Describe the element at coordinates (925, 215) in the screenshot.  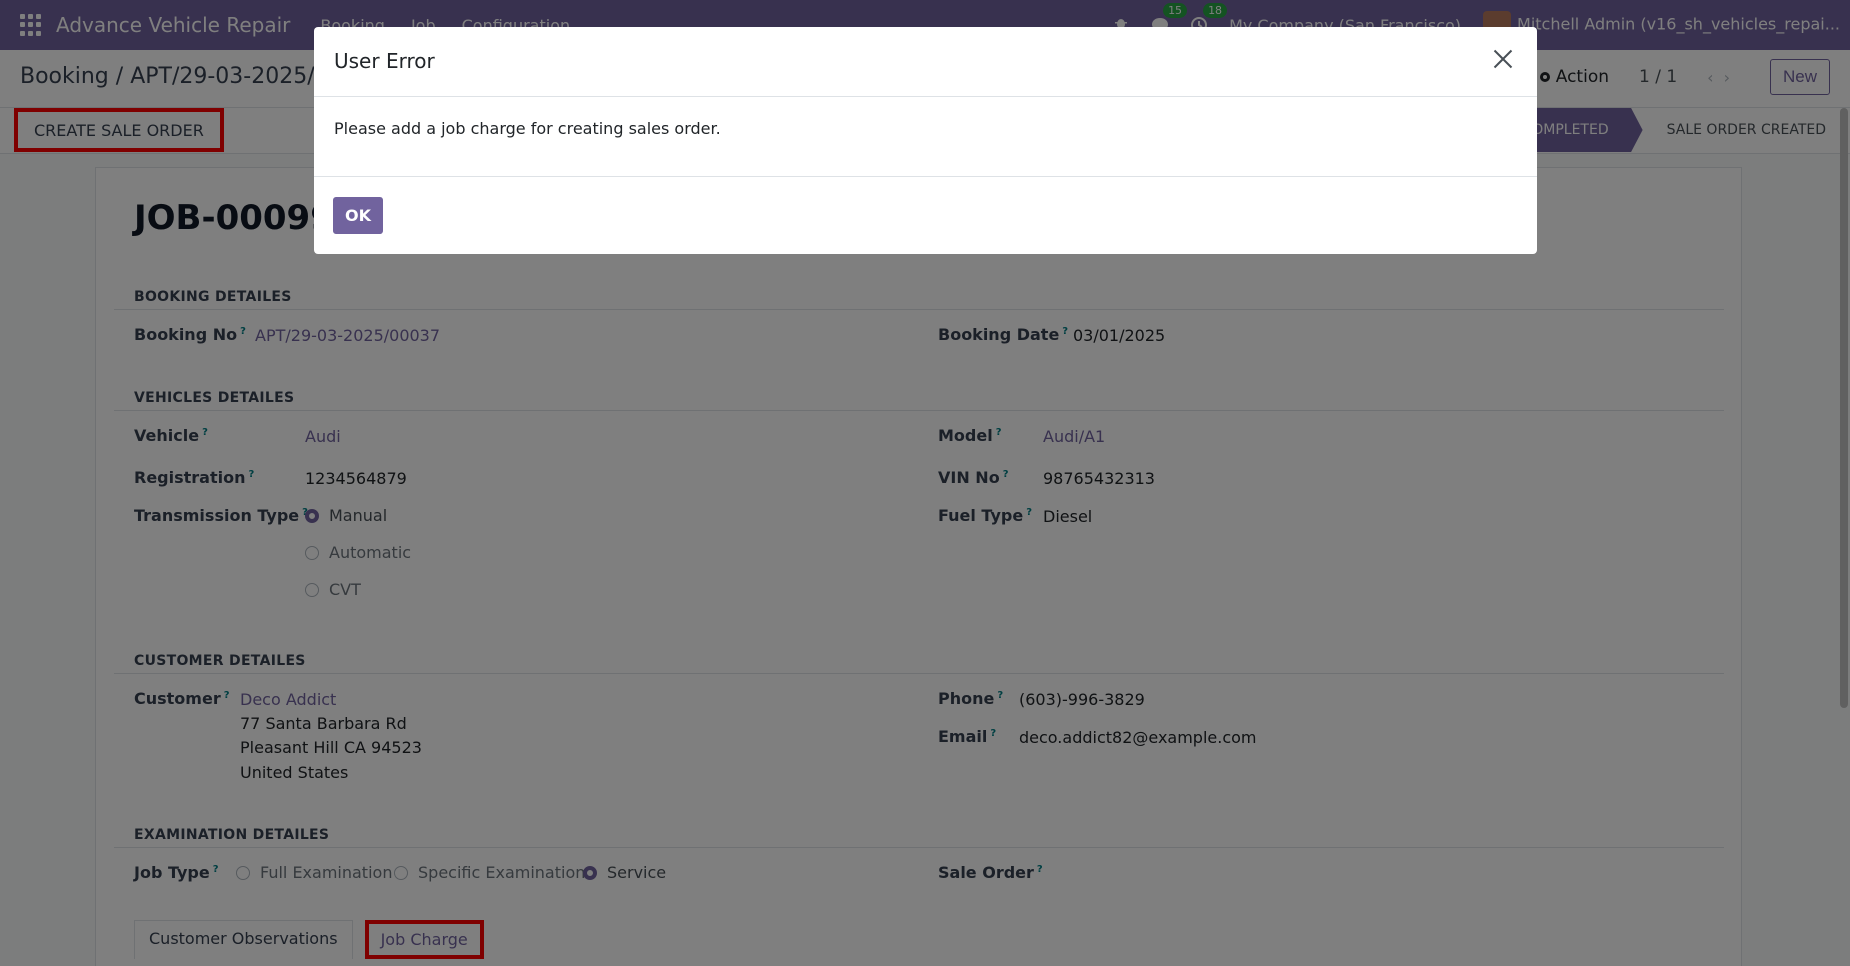
I see `dialog-footer: OK` at that location.